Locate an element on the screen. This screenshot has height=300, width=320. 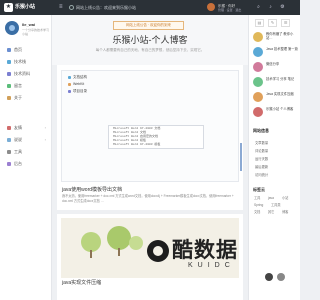
info-row: 访问统计 is located at coordinates (262, 175).